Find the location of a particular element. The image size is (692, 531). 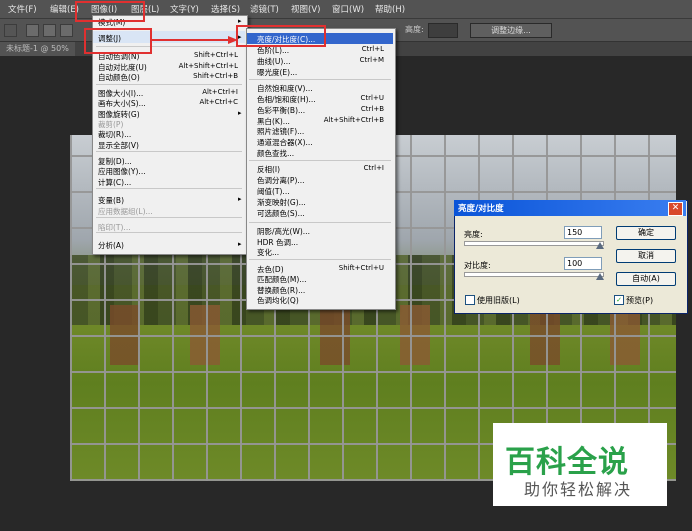

adjust-menu-shortcut: Alt+Shift+Ctrl+B is located at coordinates (353, 120).